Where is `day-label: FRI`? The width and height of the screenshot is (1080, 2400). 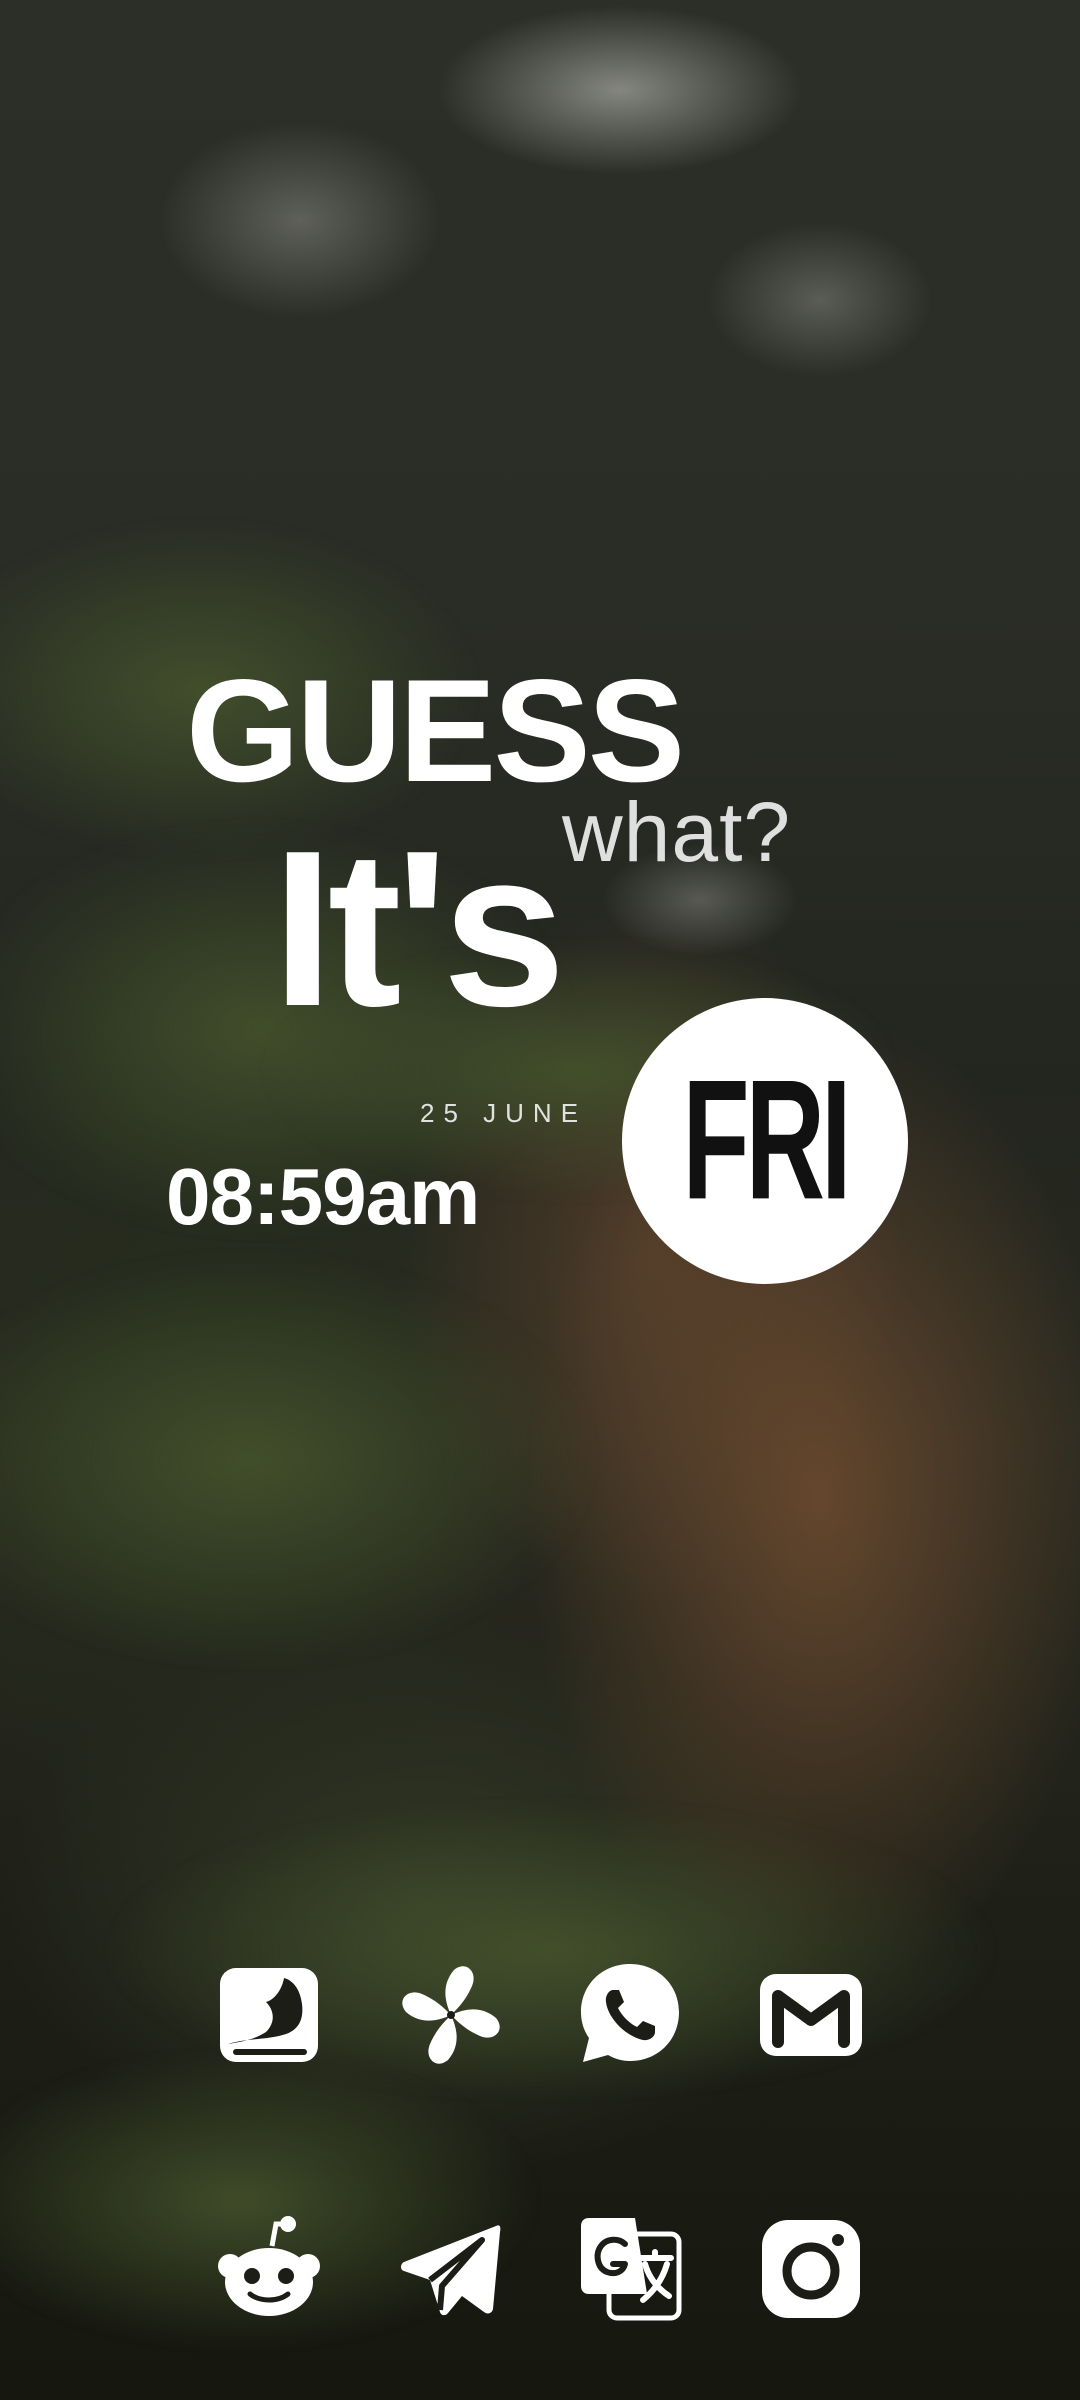
day-label: FRI is located at coordinates (766, 1140).